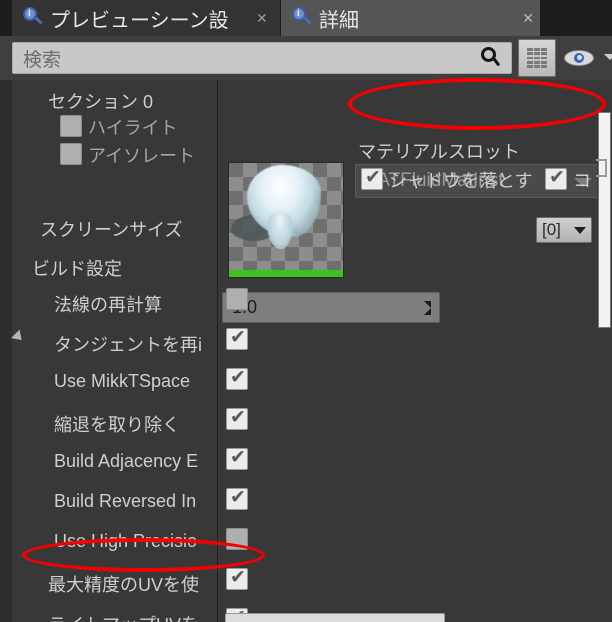 This screenshot has height=622, width=612. Describe the element at coordinates (237, 539) in the screenshot. I see `checkbox-use-high-precision-tangent` at that location.